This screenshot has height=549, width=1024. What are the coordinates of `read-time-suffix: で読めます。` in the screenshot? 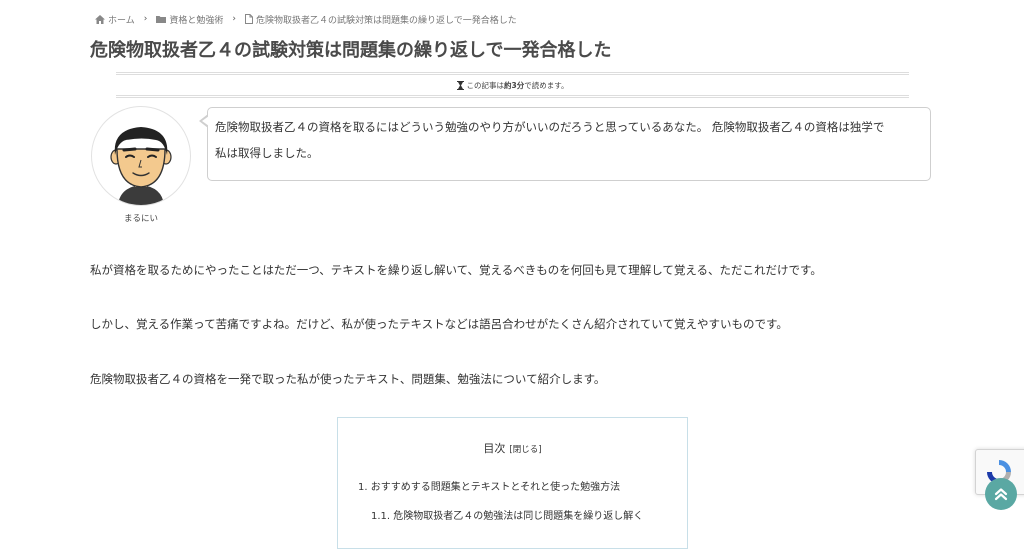 It's located at (546, 85).